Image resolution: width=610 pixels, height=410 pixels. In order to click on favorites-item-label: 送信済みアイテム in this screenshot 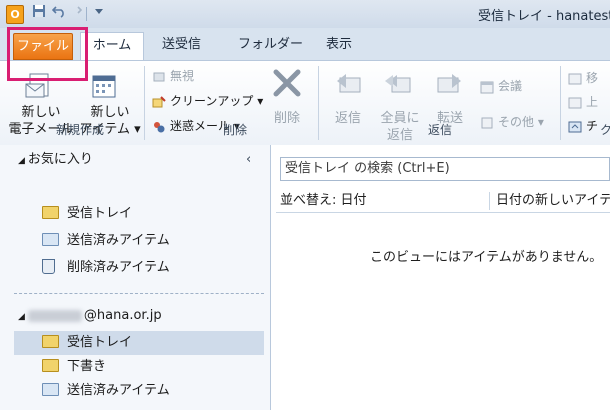, I will do `click(118, 240)`.